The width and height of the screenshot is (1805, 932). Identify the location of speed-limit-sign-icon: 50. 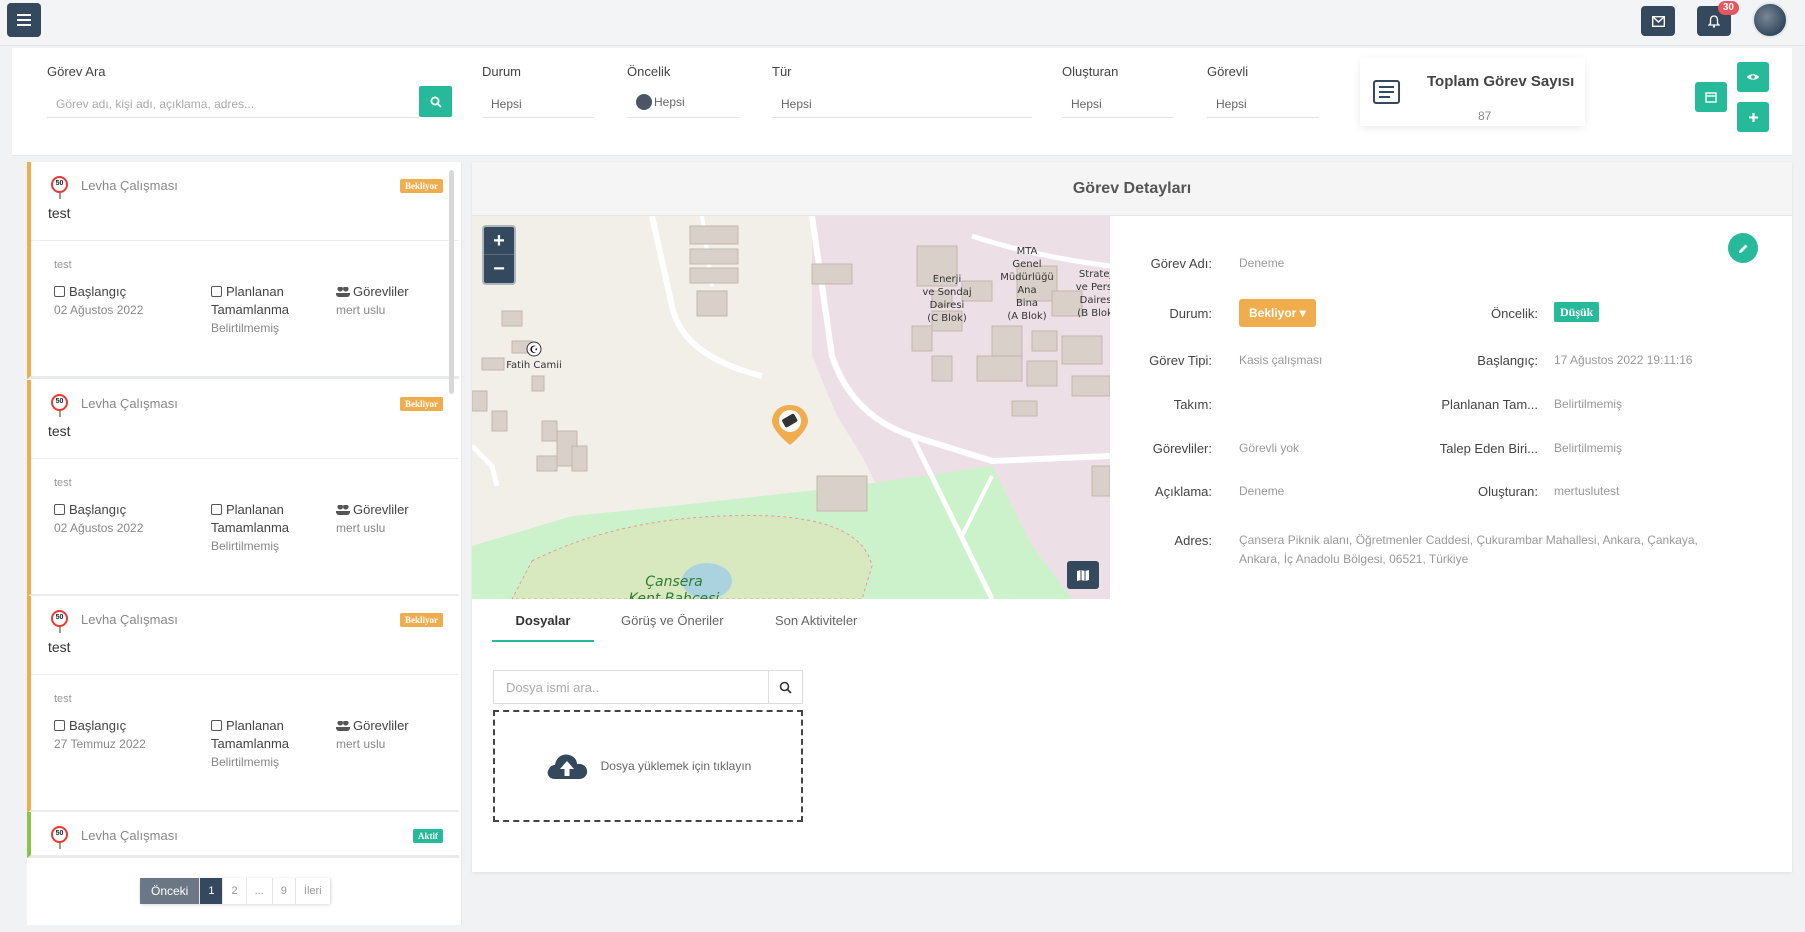
(59, 837).